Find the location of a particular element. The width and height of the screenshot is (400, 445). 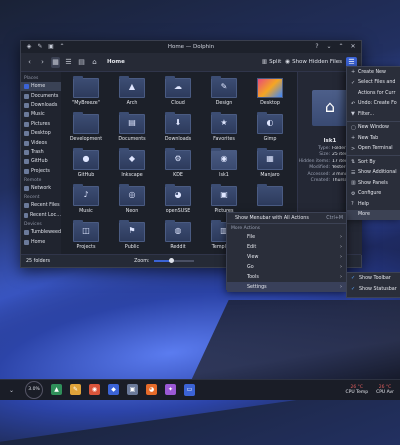

pin-icon: ✎ is located at coordinates (40, 47).